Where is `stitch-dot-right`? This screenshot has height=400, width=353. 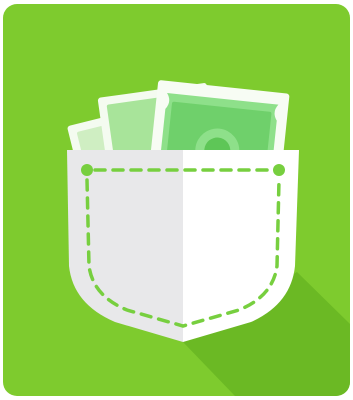 stitch-dot-right is located at coordinates (279, 170).